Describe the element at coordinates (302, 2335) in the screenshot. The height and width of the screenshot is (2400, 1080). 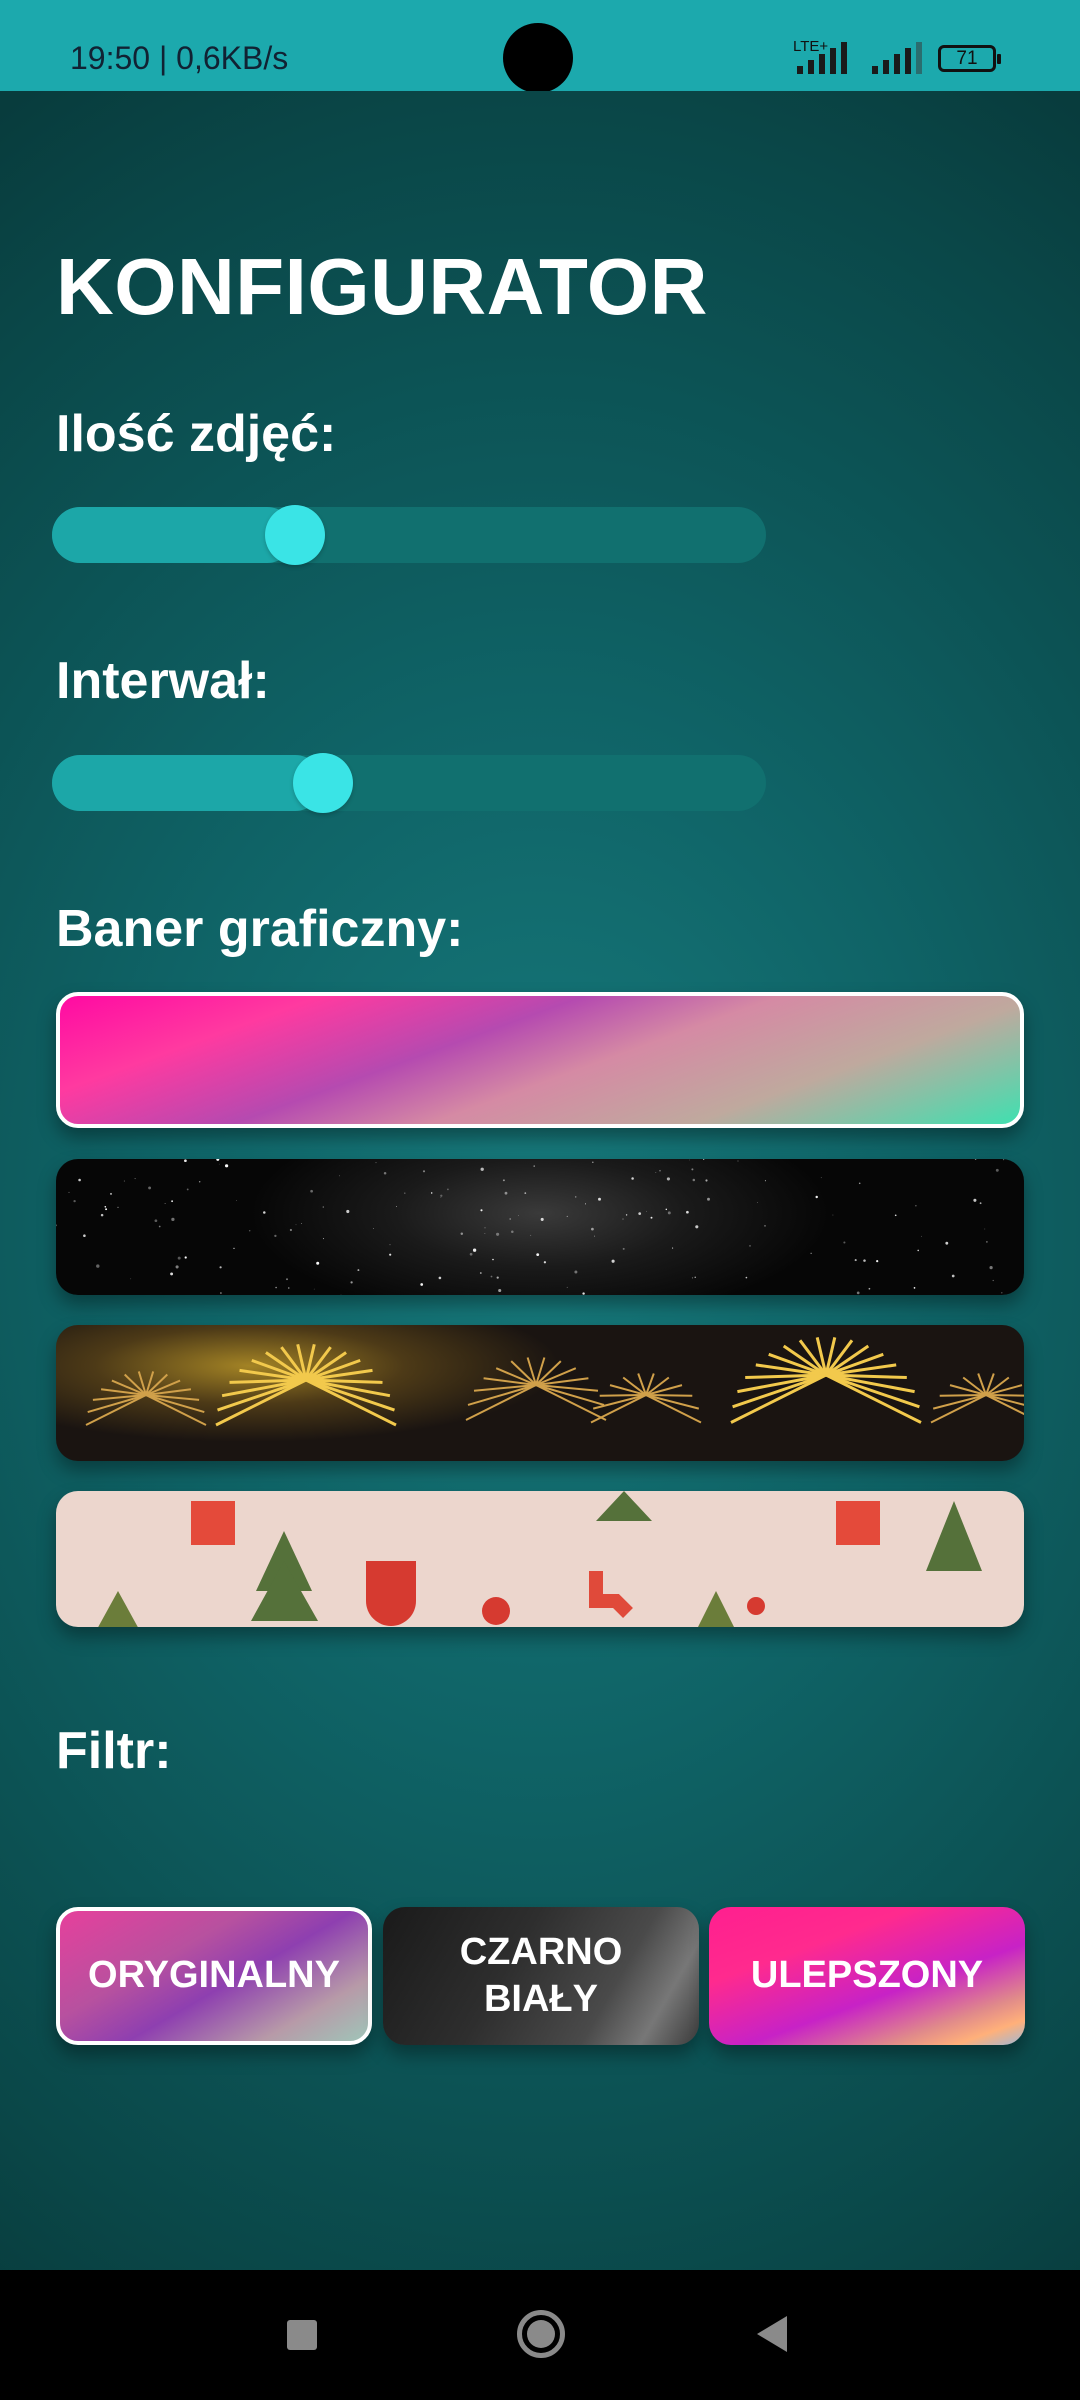
I see `recent-apps-icon` at that location.